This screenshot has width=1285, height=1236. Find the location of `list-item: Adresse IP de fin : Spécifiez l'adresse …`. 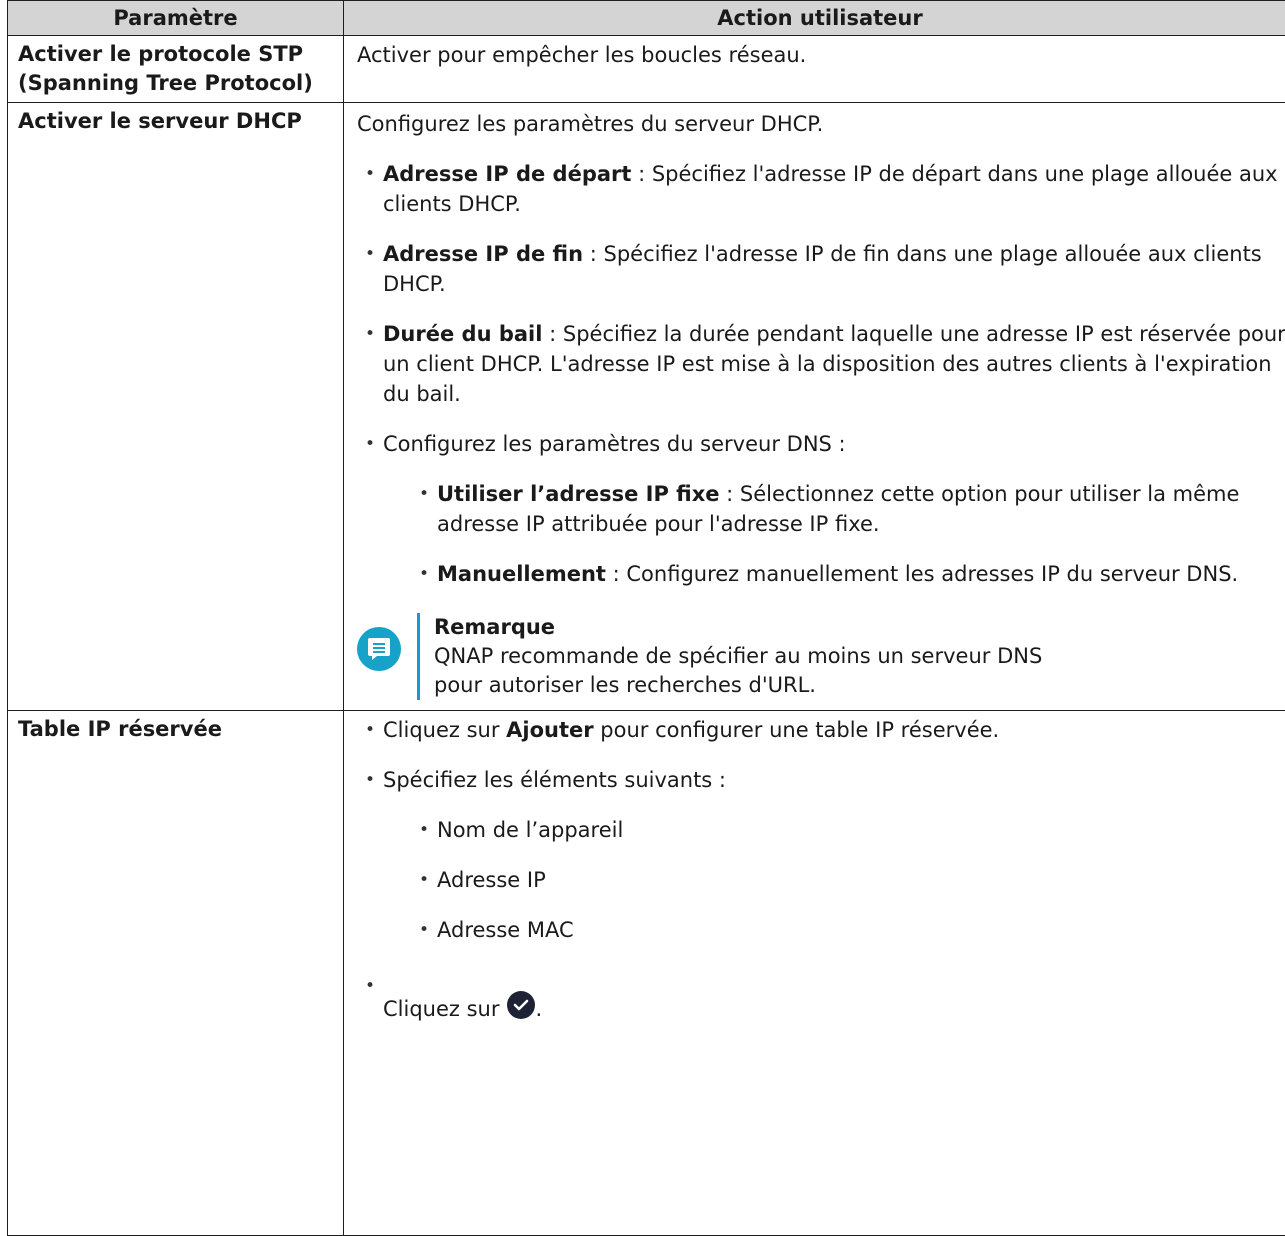

list-item: Adresse IP de fin : Spécifiez l'adresse … is located at coordinates (821, 269).